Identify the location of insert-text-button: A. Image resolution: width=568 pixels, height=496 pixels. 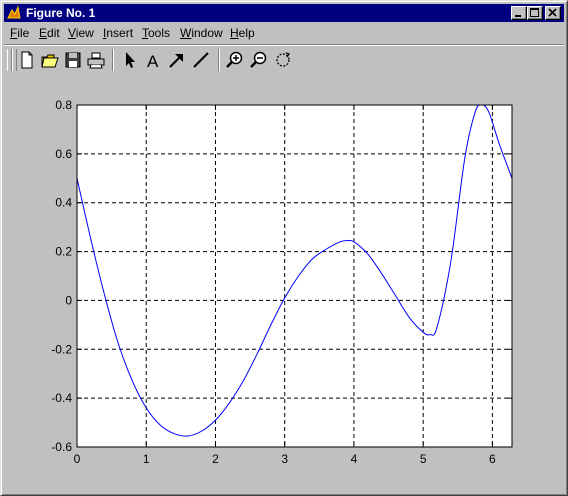
(153, 60).